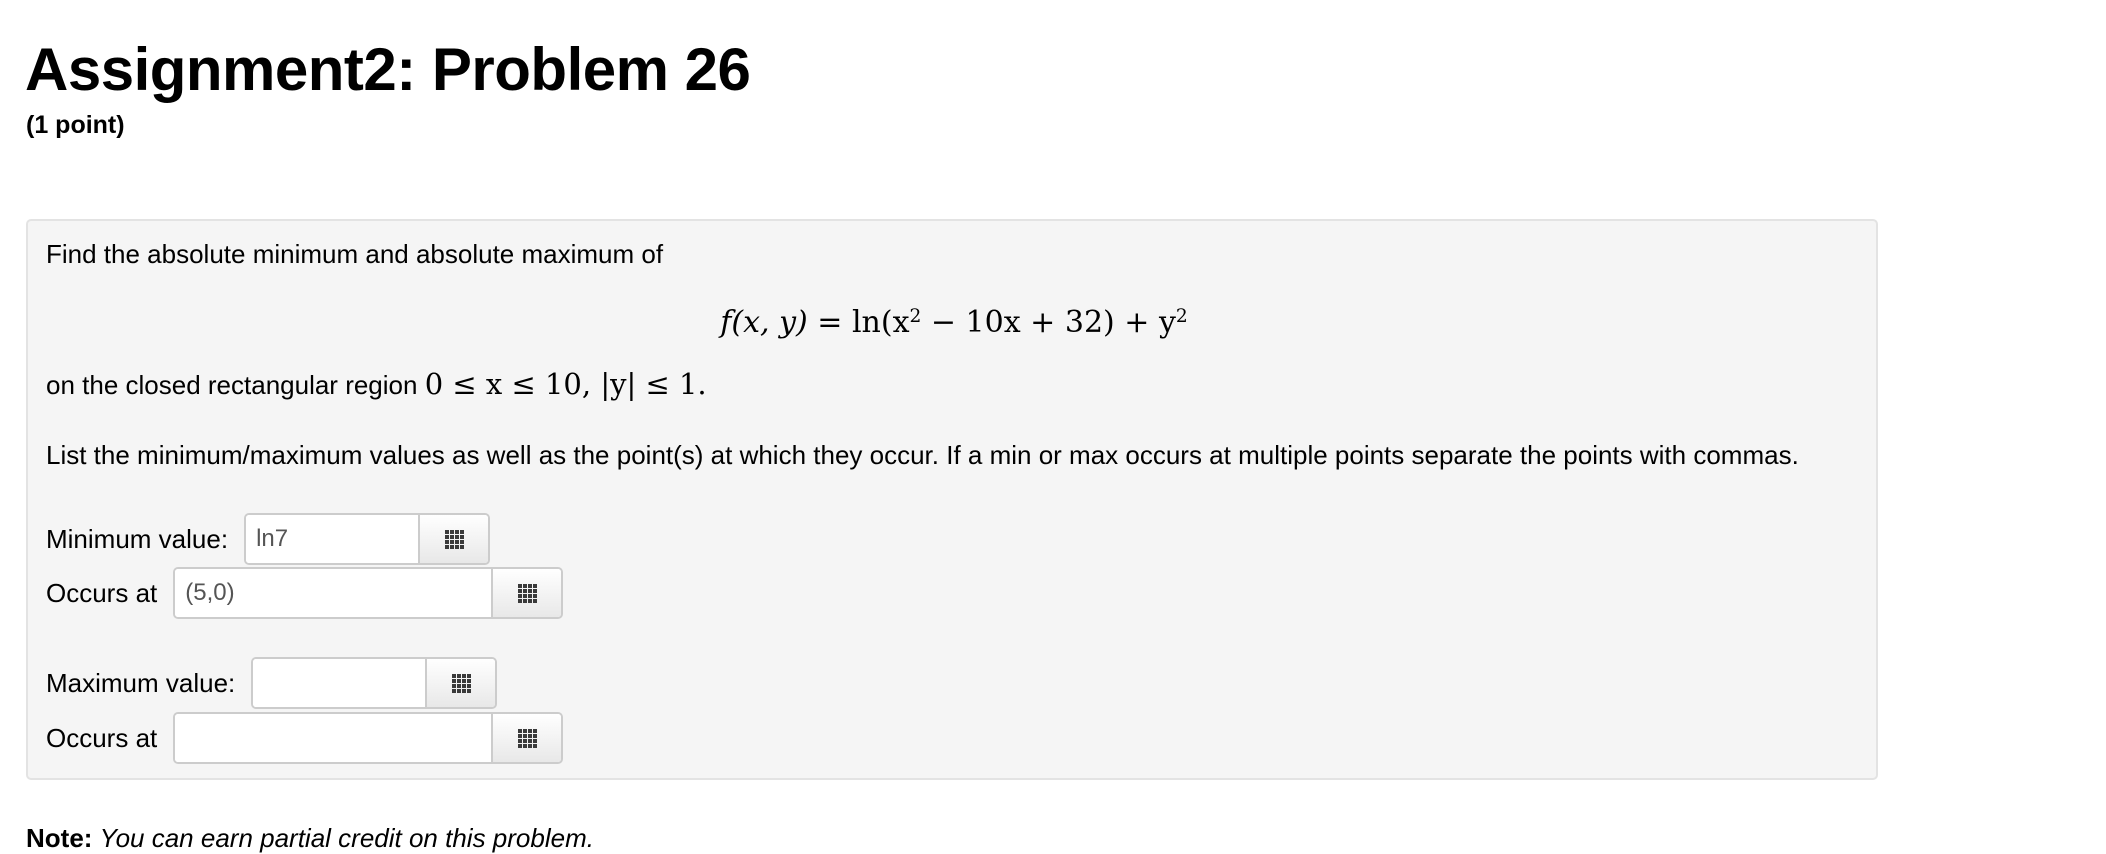 This screenshot has height=854, width=2106. I want to click on answer-row-max-location: Occurs at, so click(305, 738).